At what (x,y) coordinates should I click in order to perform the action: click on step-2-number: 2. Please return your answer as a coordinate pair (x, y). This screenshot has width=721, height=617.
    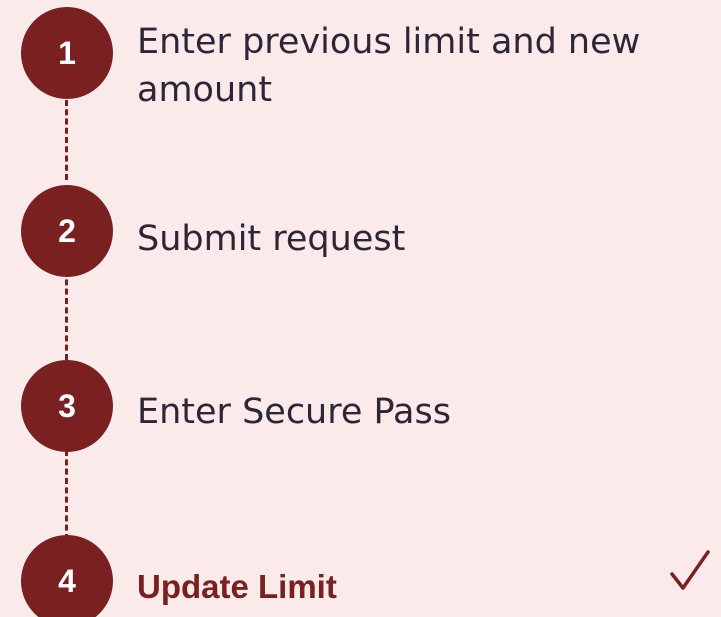
    Looking at the image, I should click on (67, 231).